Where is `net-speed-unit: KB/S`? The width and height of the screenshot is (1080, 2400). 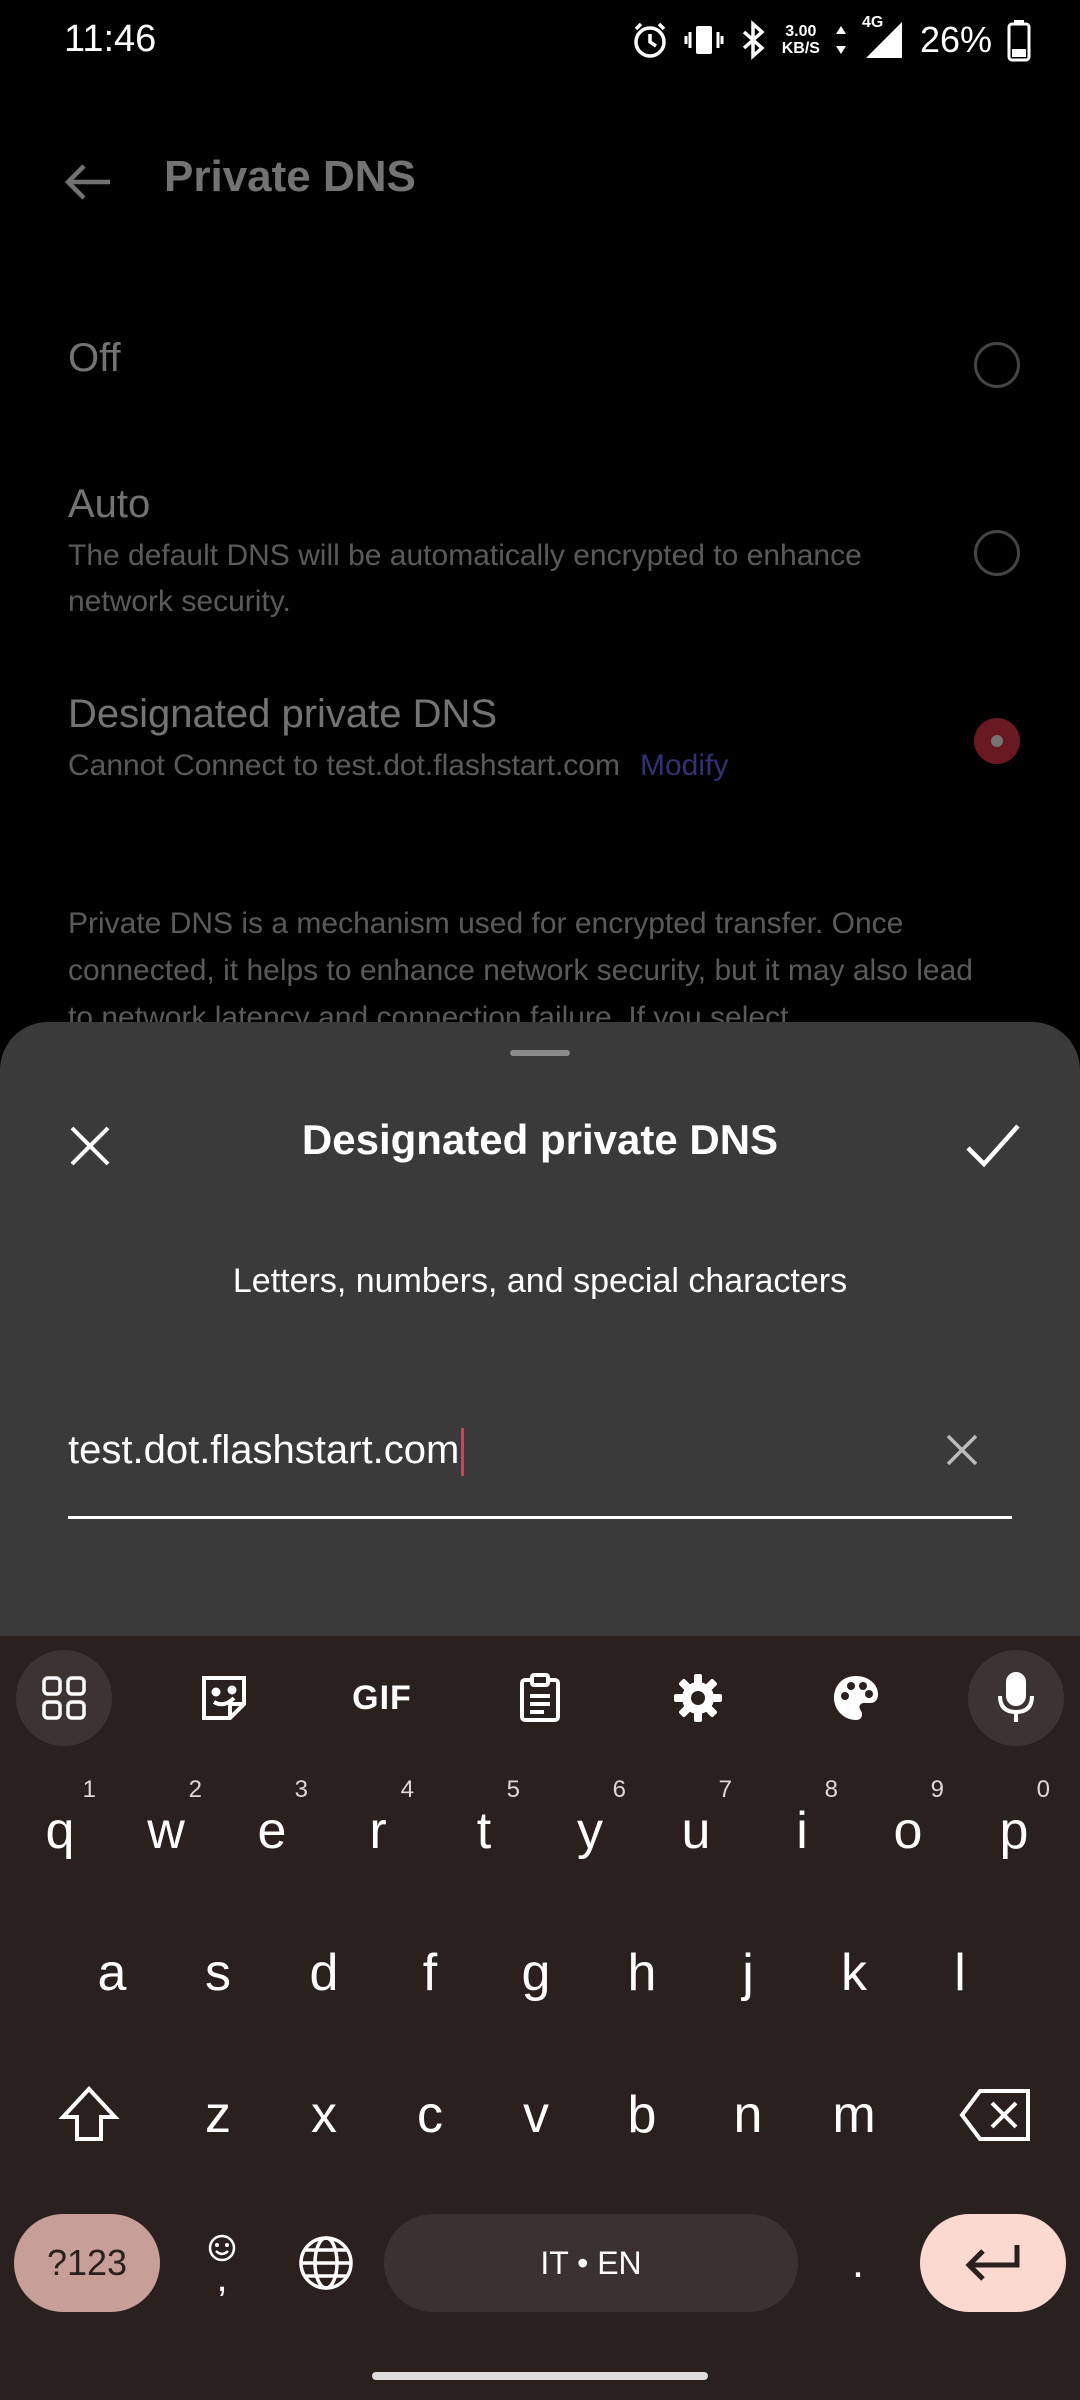
net-speed-unit: KB/S is located at coordinates (800, 48).